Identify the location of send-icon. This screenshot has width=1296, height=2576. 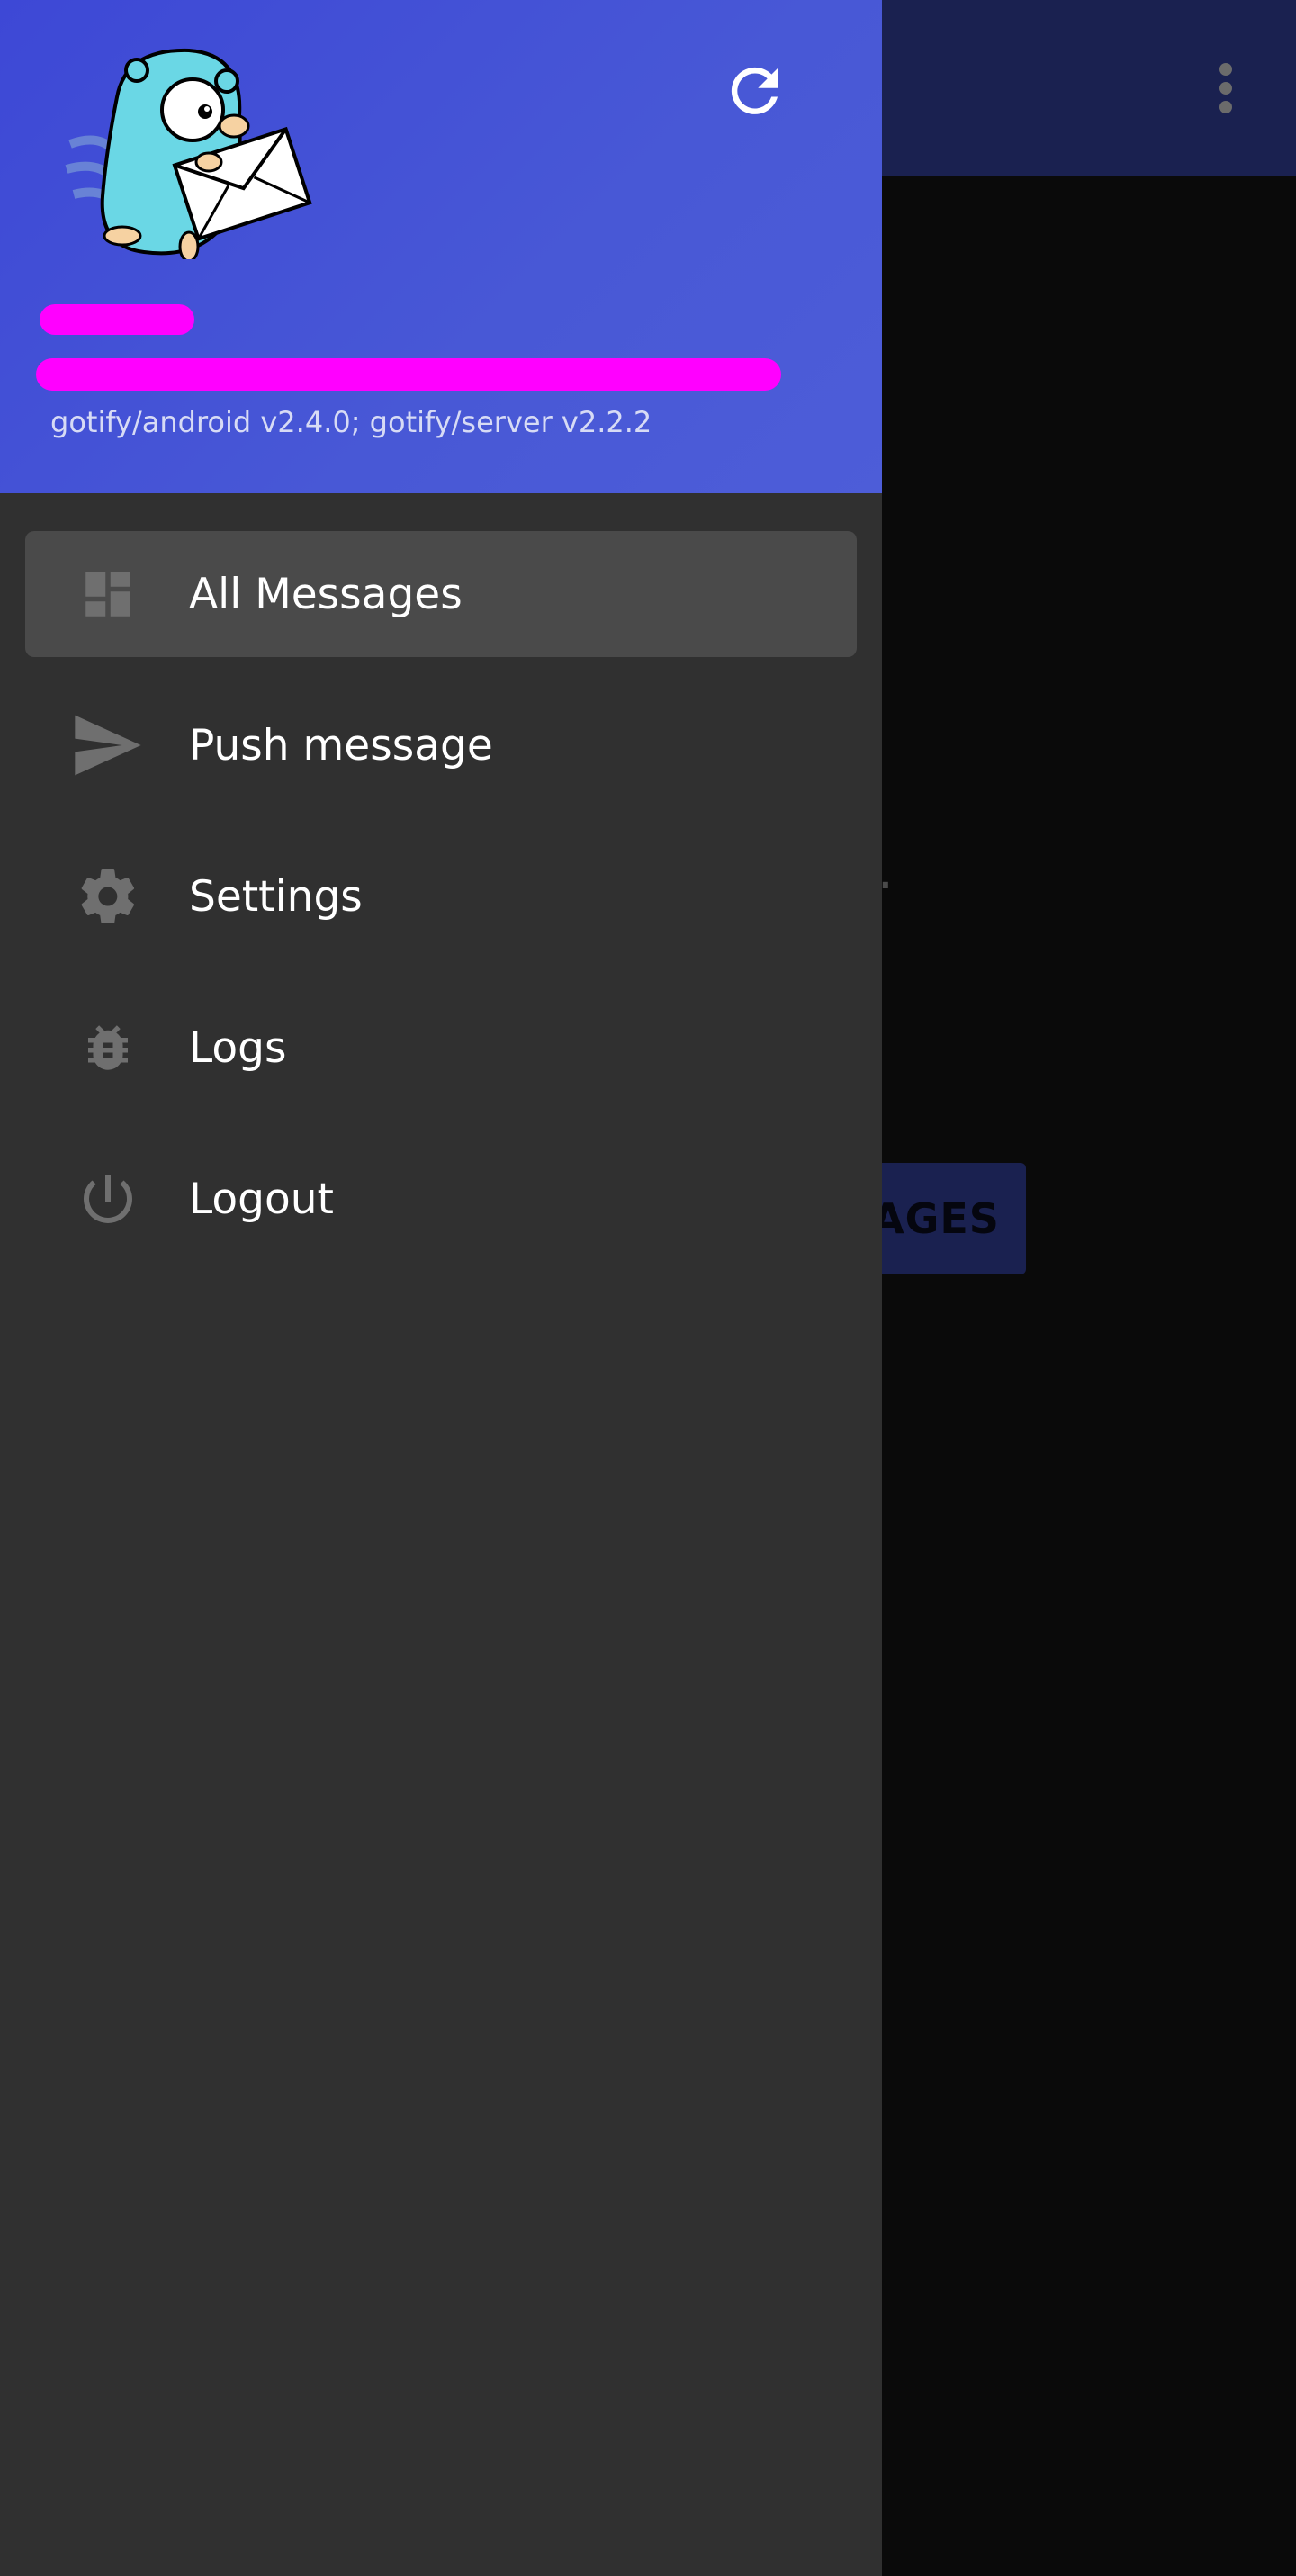
(108, 745).